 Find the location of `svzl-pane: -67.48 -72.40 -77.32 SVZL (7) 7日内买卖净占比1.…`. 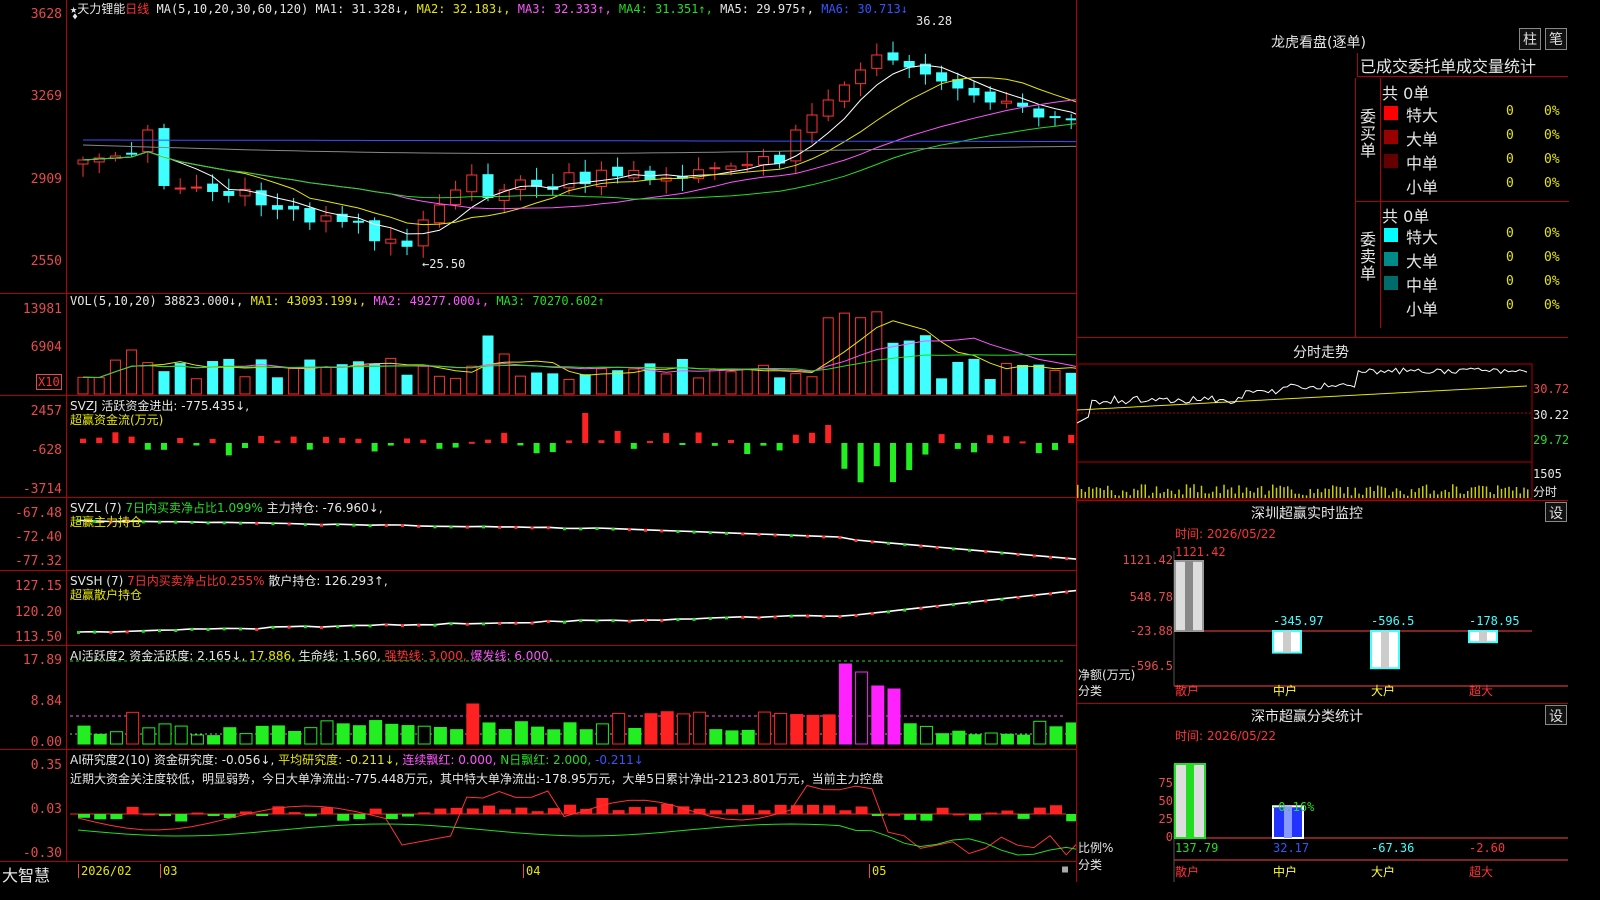

svzl-pane: -67.48 -72.40 -77.32 SVZL (7) 7日内买卖净占比1.… is located at coordinates (538, 534).